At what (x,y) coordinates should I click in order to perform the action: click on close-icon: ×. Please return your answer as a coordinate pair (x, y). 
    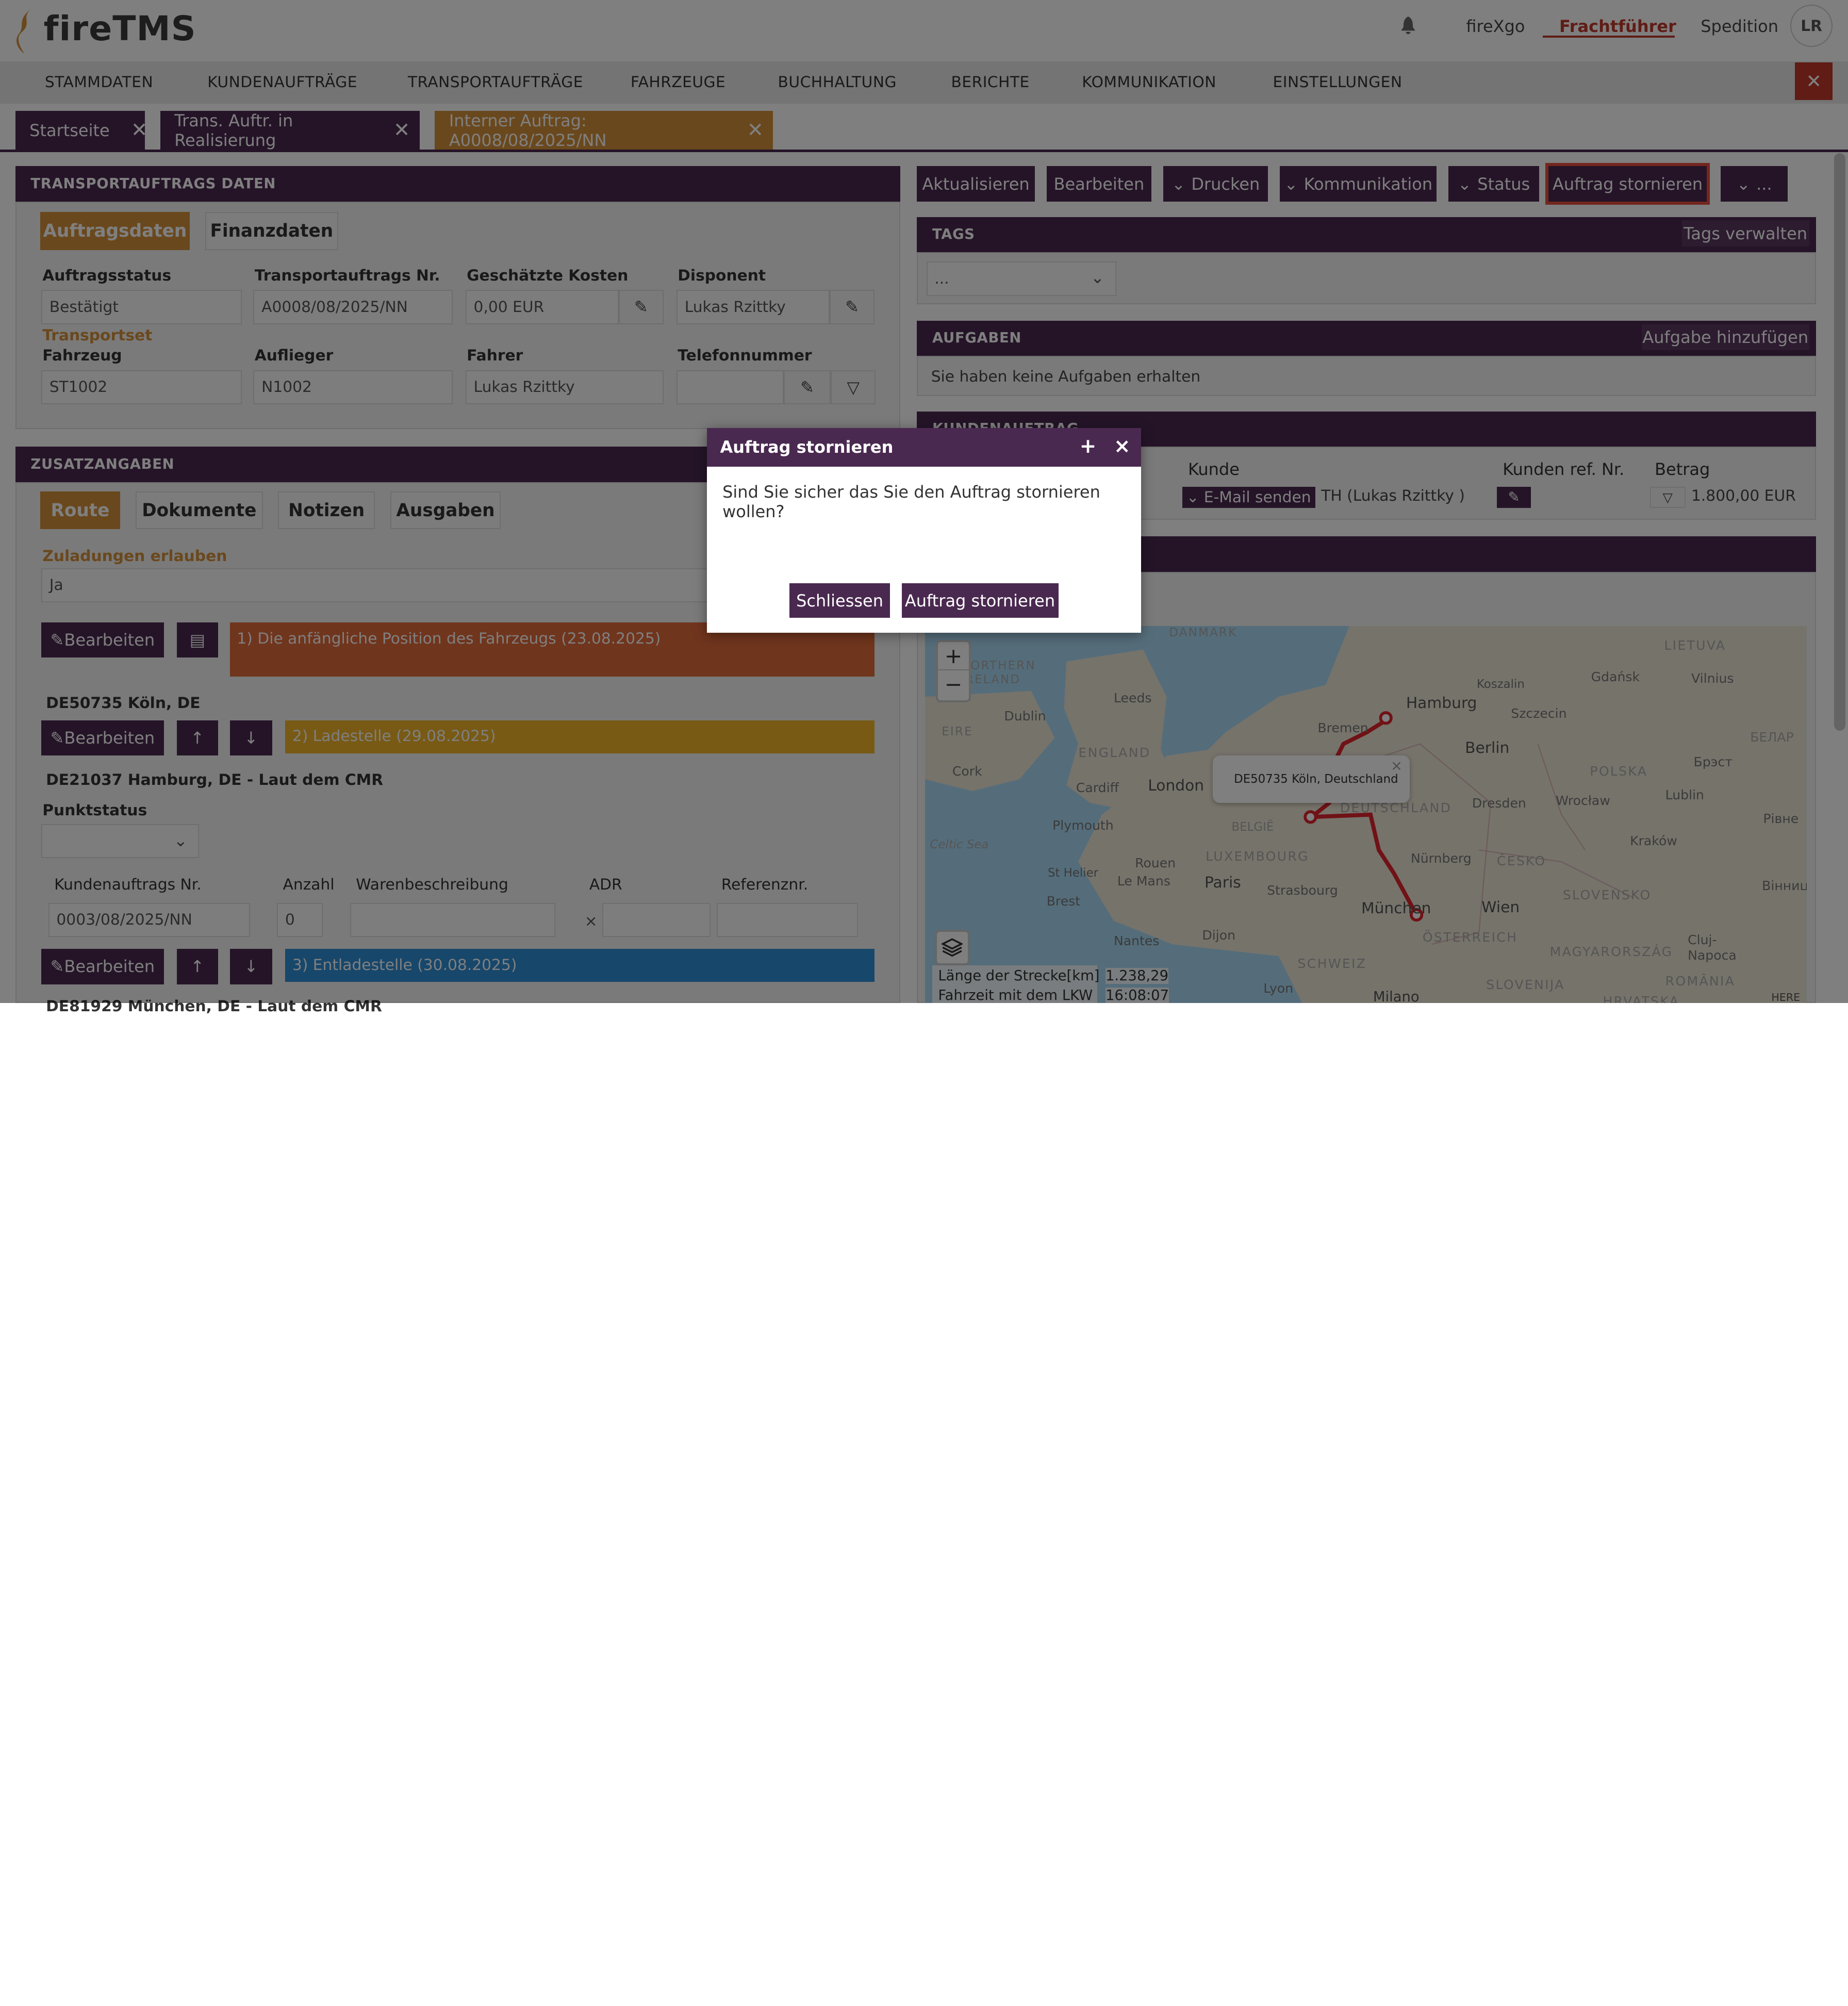
    Looking at the image, I should click on (1122, 447).